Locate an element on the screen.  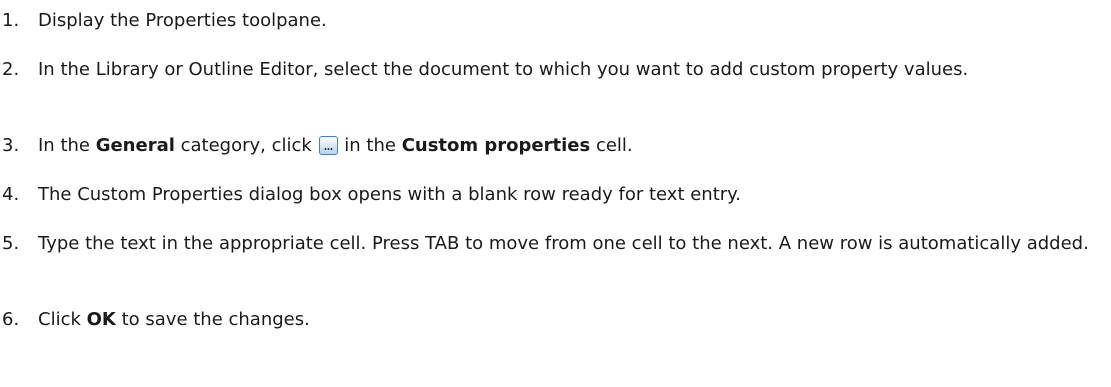
step-6: 6. Click OK to save the changes. is located at coordinates (550, 319).